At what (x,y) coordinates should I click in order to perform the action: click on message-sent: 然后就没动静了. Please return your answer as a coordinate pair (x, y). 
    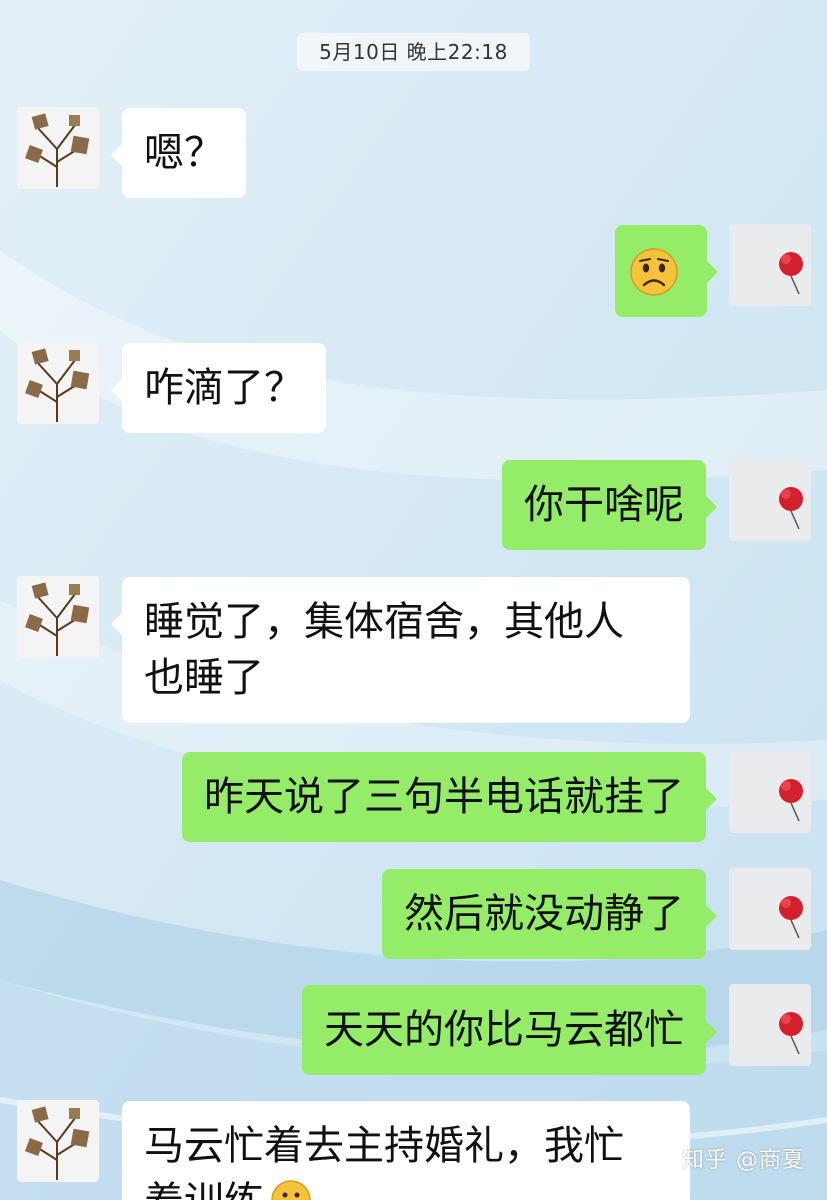
    Looking at the image, I should click on (549, 914).